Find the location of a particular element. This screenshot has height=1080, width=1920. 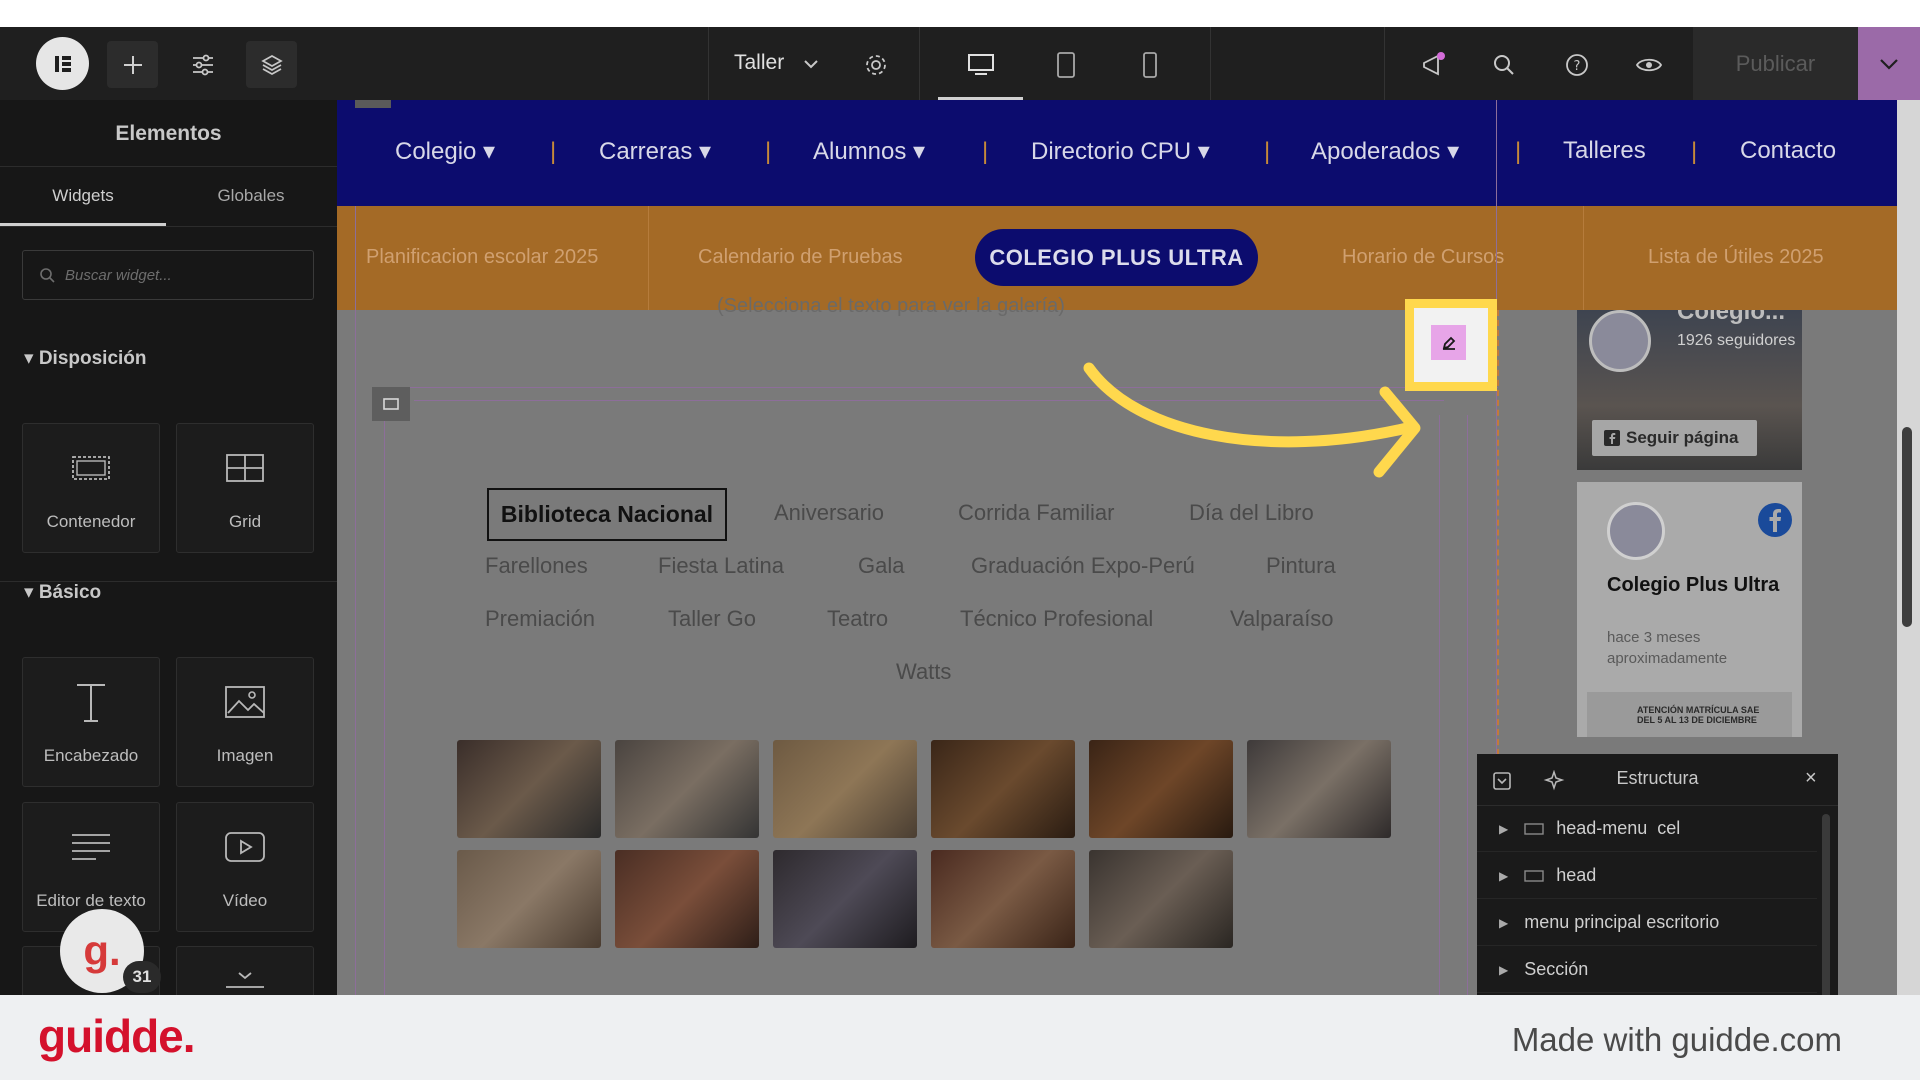

grid-icon is located at coordinates (245, 468).